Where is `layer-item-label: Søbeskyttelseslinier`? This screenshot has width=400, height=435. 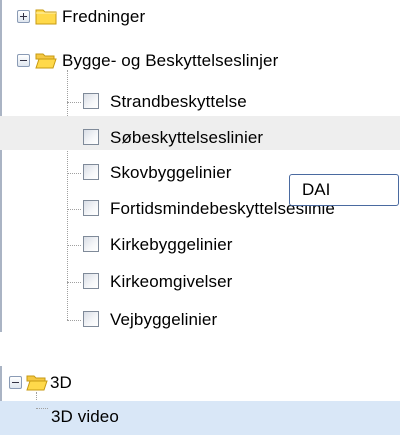
layer-item-label: Søbeskyttelseslinier is located at coordinates (187, 137).